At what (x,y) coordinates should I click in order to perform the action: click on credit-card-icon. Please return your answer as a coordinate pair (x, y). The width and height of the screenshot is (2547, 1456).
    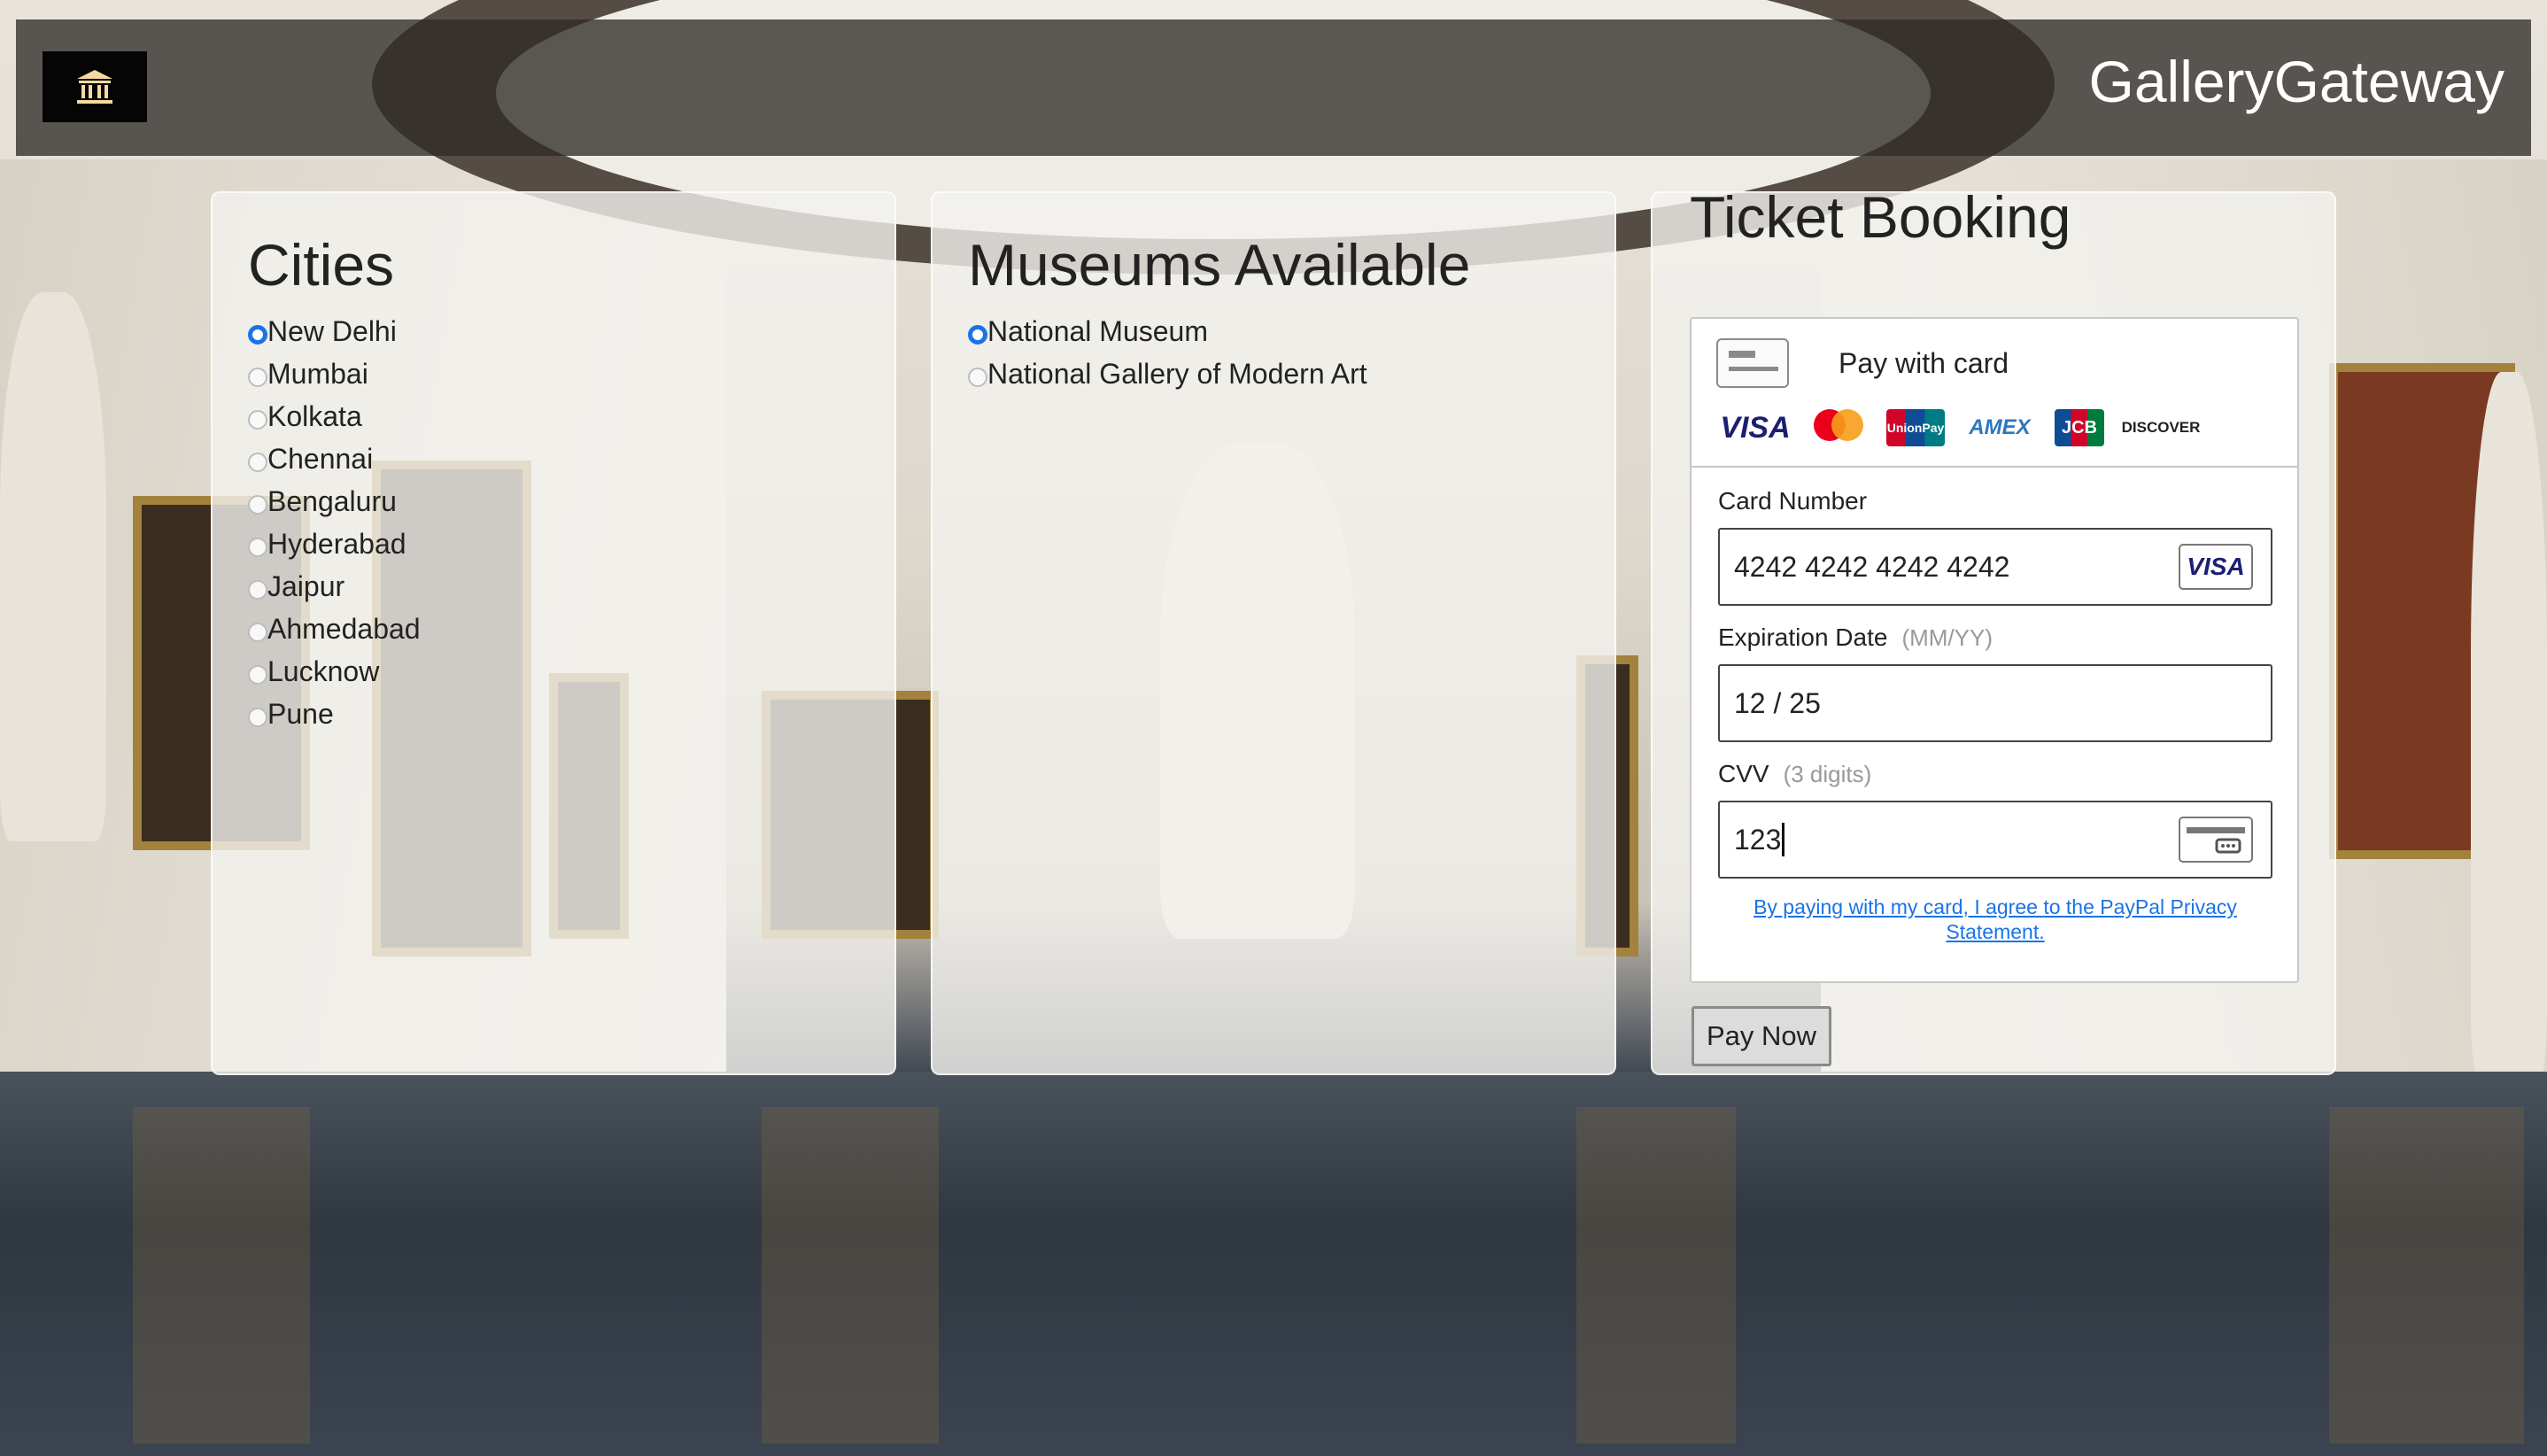
    Looking at the image, I should click on (1753, 363).